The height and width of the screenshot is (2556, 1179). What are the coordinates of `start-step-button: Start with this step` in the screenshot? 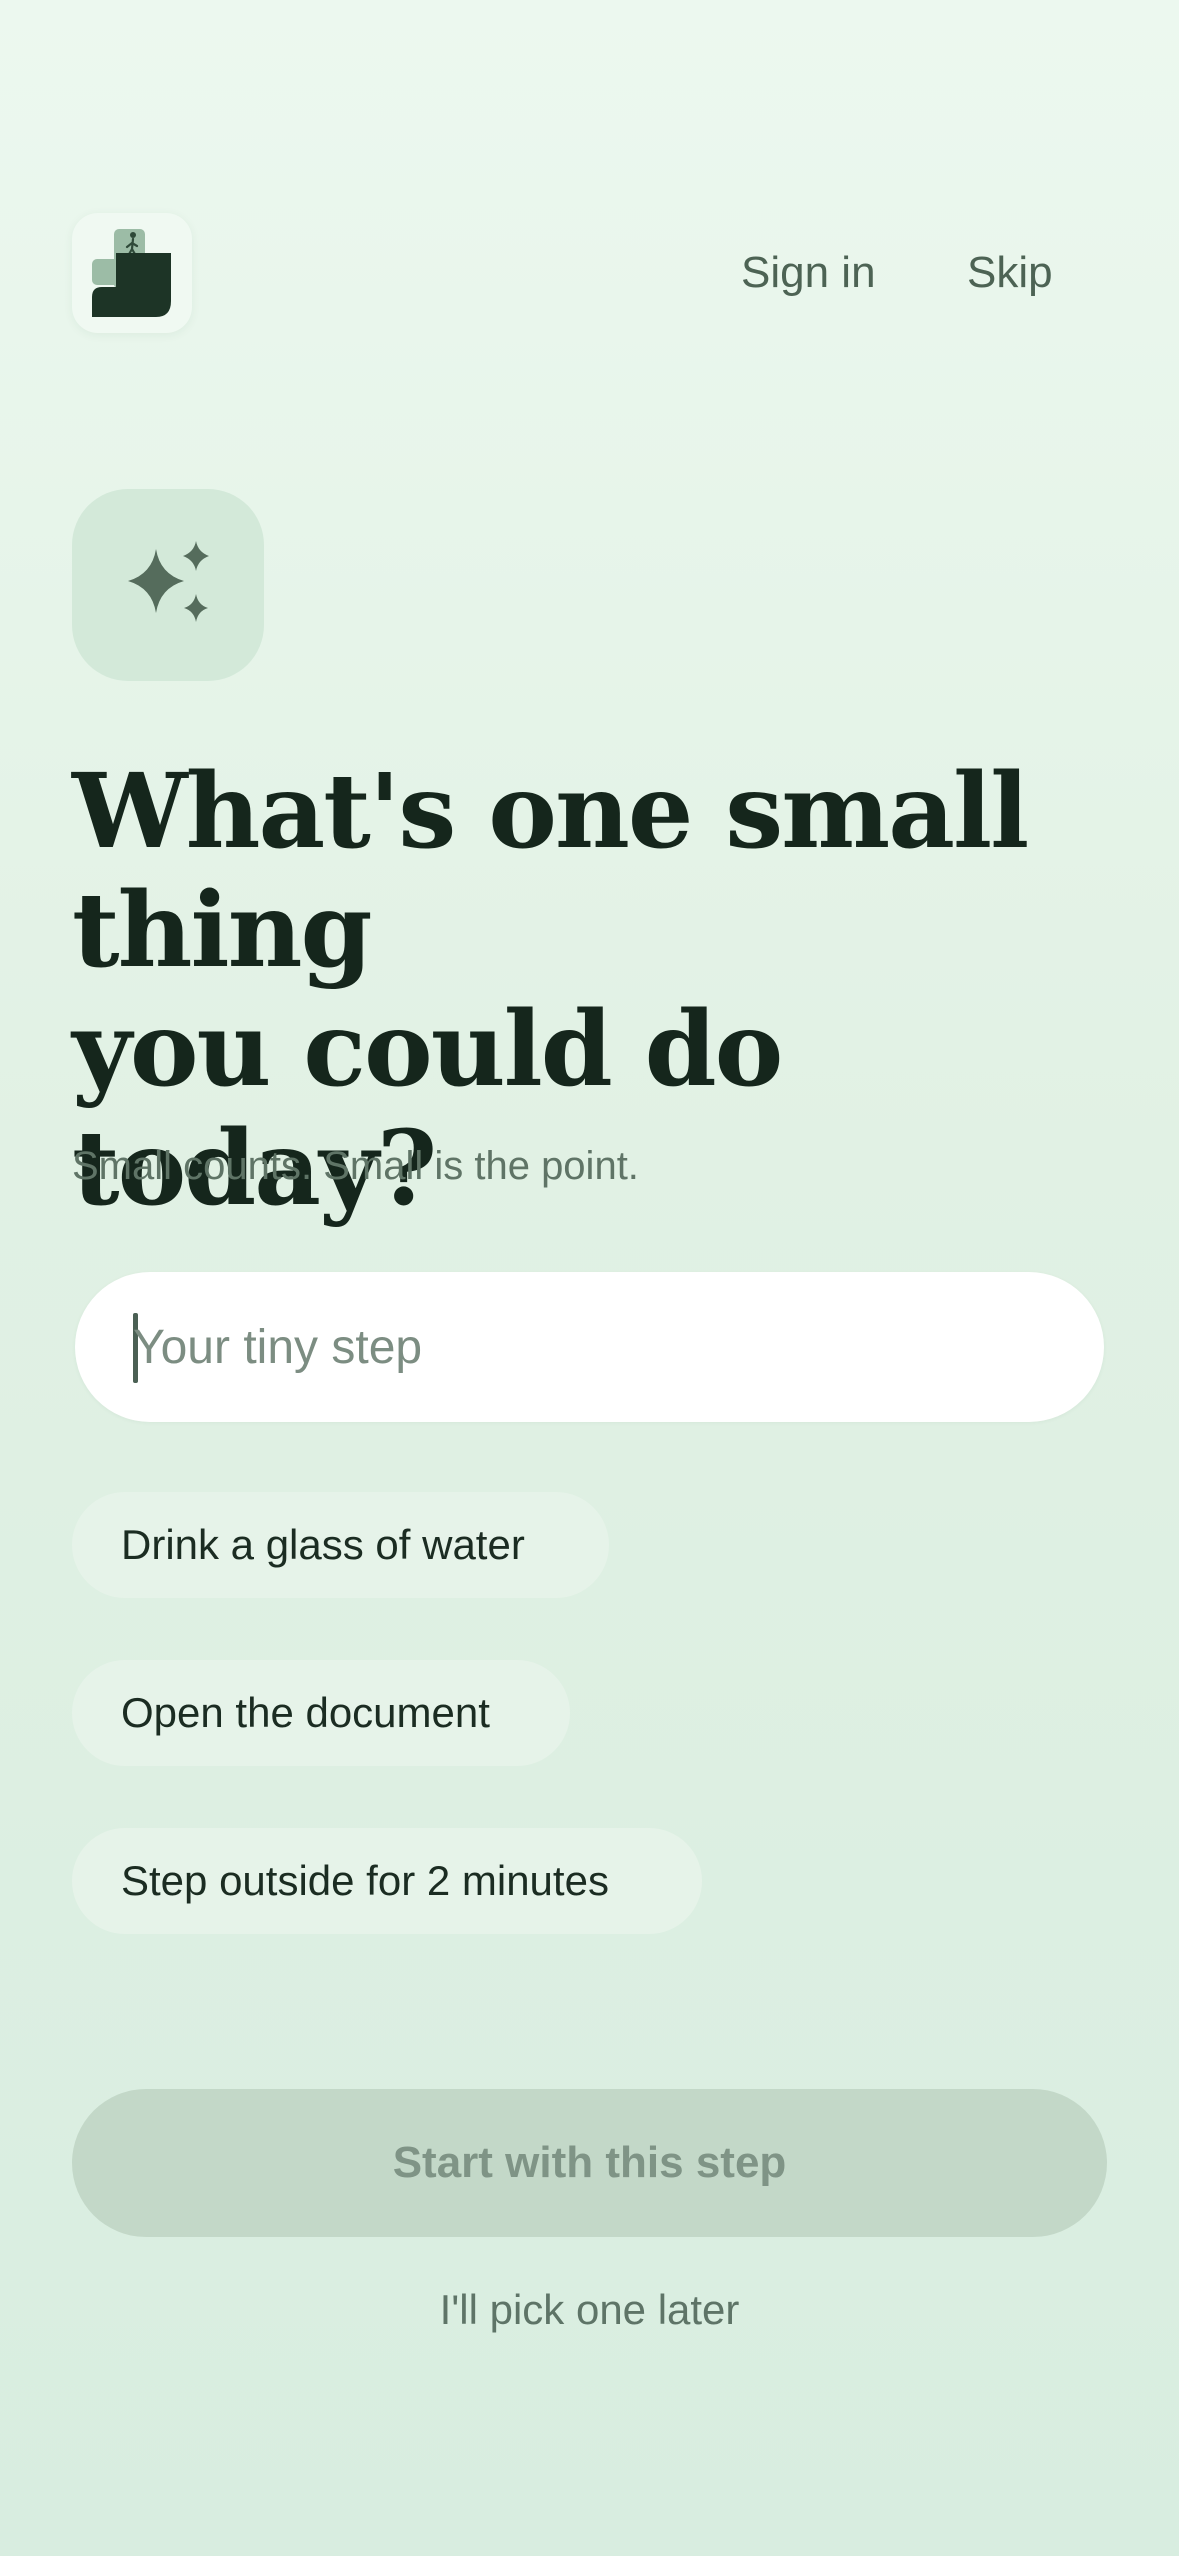 It's located at (589, 2163).